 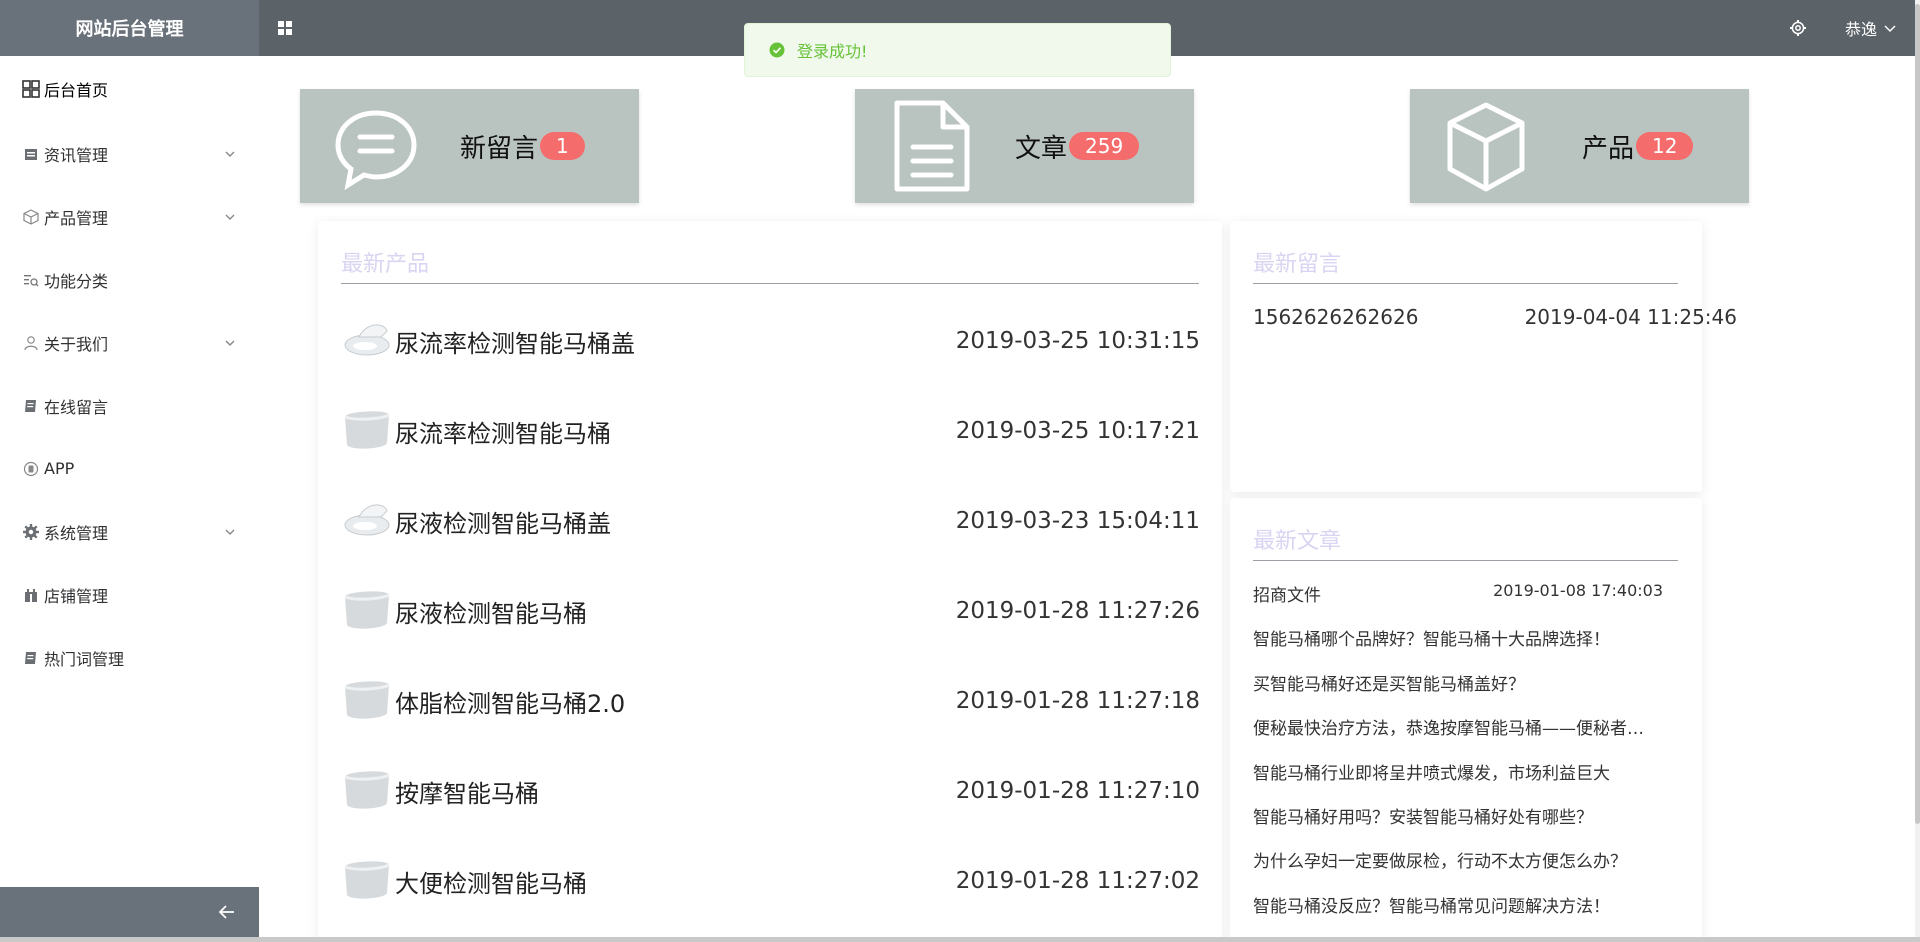 I want to click on message-phone: 1562626262626, so click(x=1336, y=317).